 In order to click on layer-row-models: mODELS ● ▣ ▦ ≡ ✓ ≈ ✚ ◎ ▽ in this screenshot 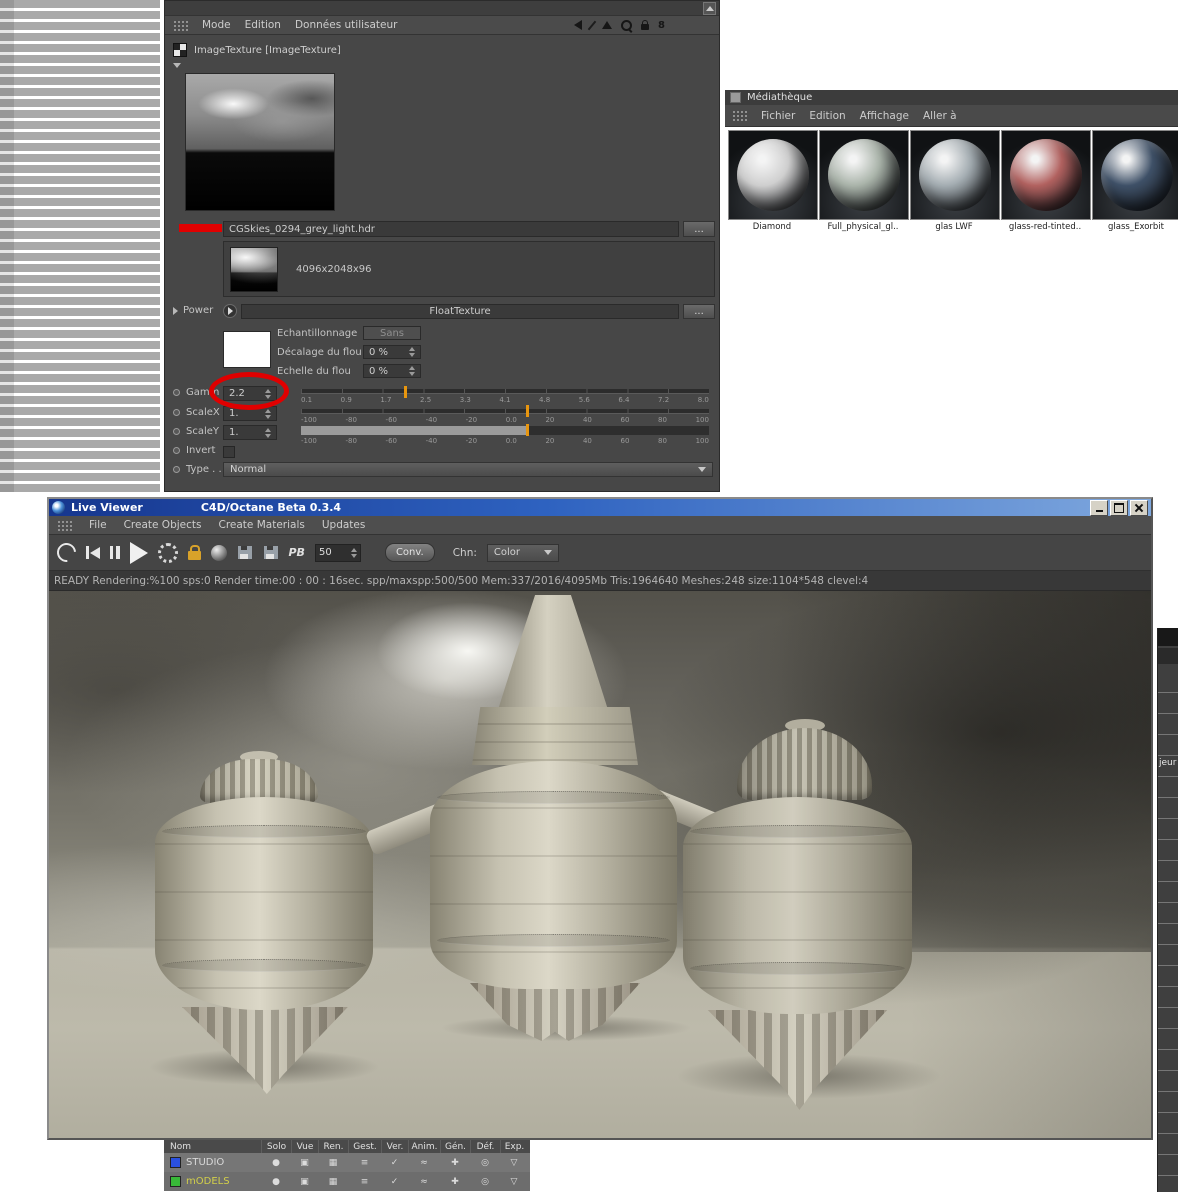, I will do `click(347, 1181)`.